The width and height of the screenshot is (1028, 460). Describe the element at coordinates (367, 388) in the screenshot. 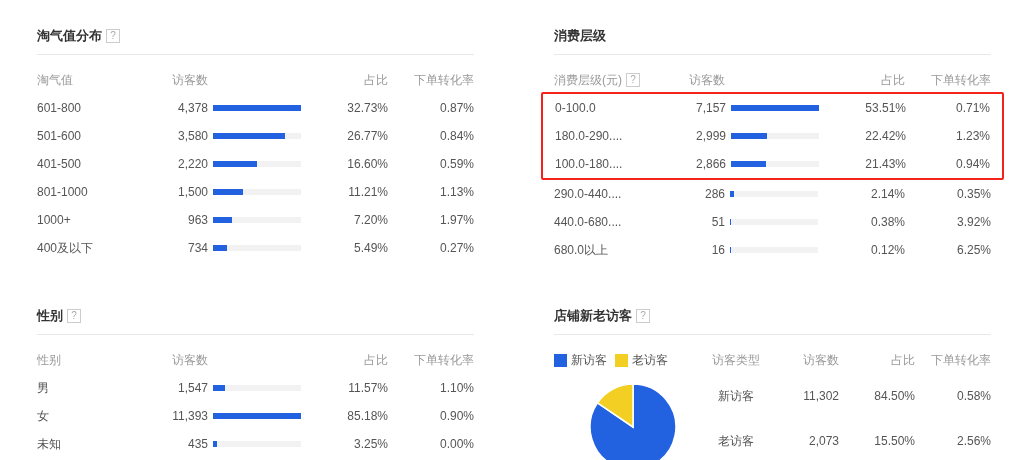

I see `share-cell-text: 11.57%` at that location.